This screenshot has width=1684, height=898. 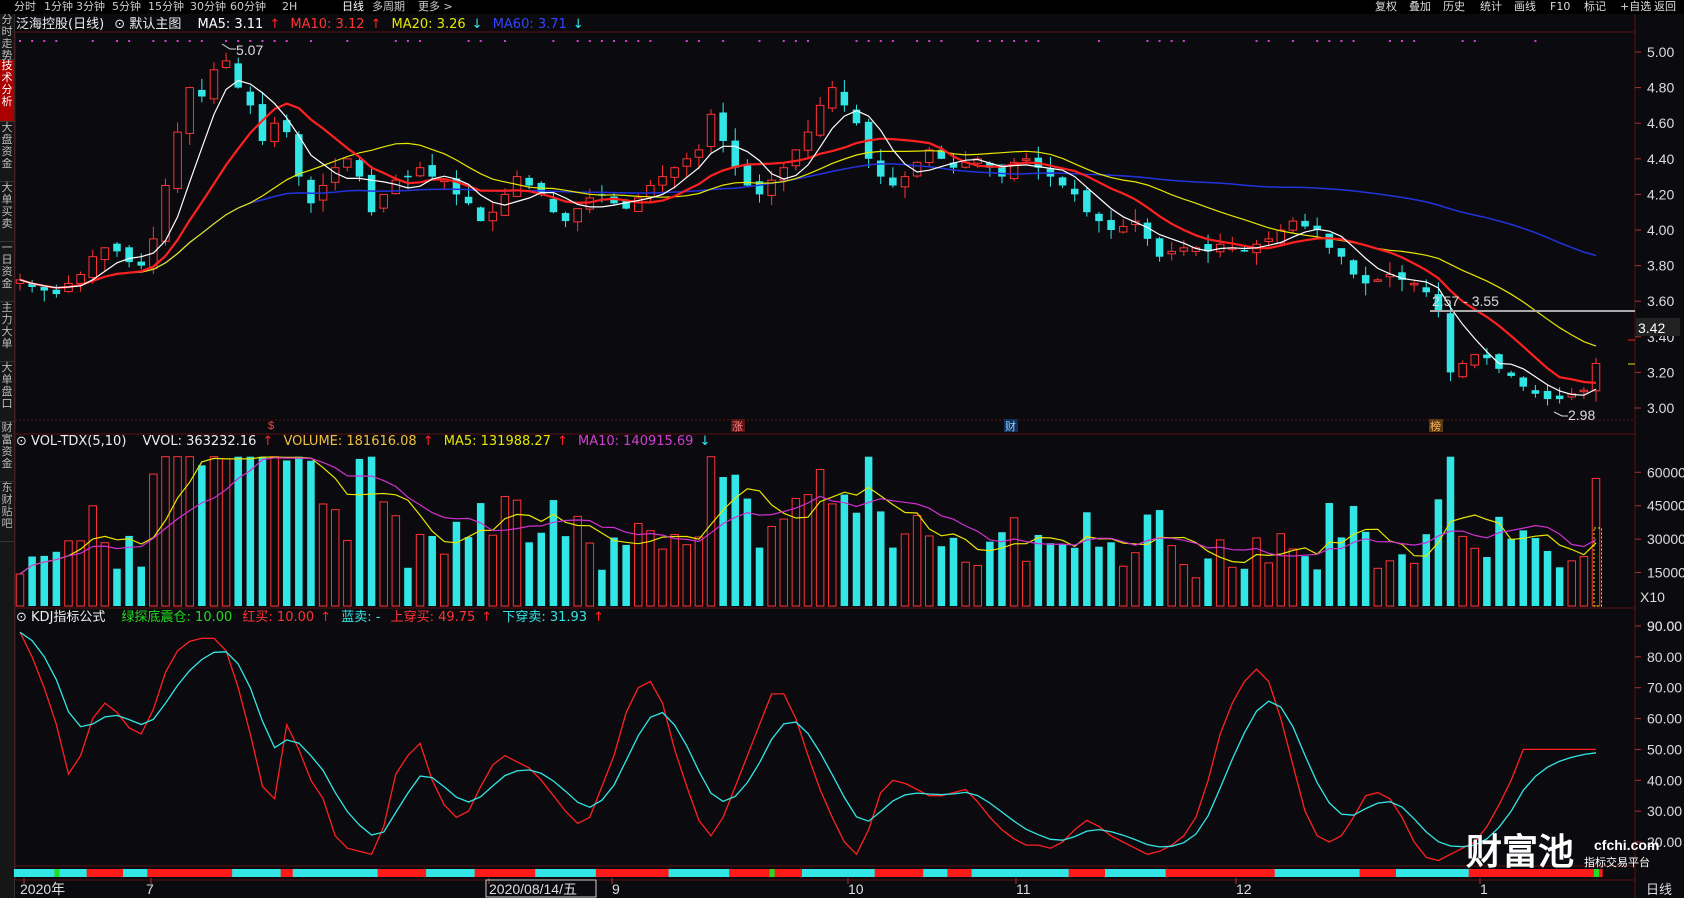 What do you see at coordinates (487, 617) in the screenshot?
I see `kdj-up-arrow: ↑` at bounding box center [487, 617].